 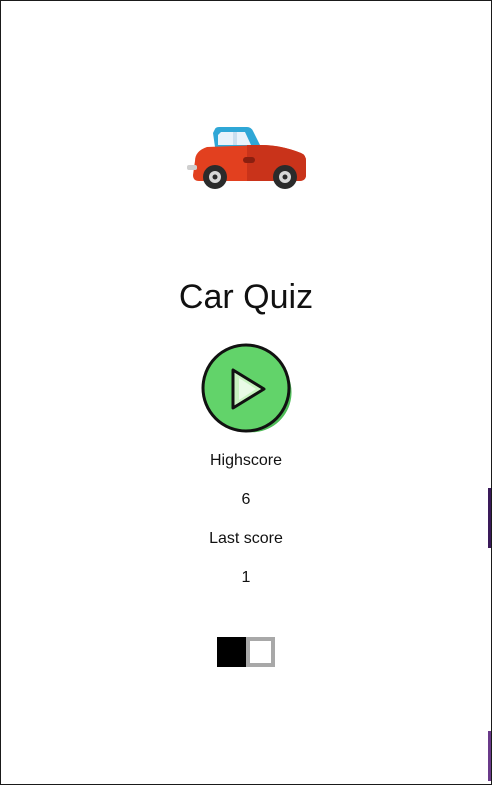 I want to click on theme-toggle, so click(x=246, y=652).